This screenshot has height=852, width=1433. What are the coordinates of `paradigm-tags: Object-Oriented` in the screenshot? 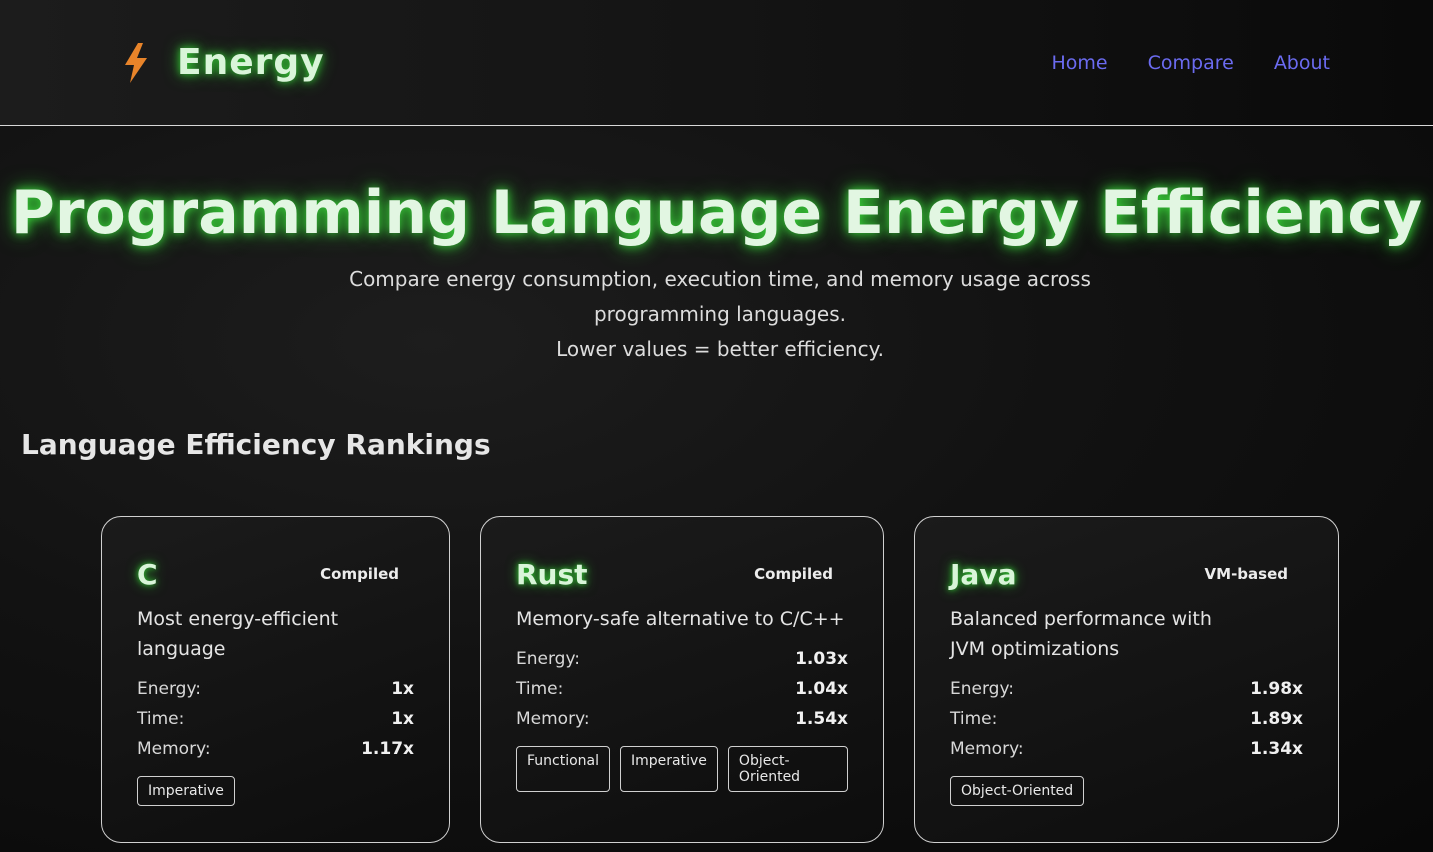 It's located at (1126, 791).